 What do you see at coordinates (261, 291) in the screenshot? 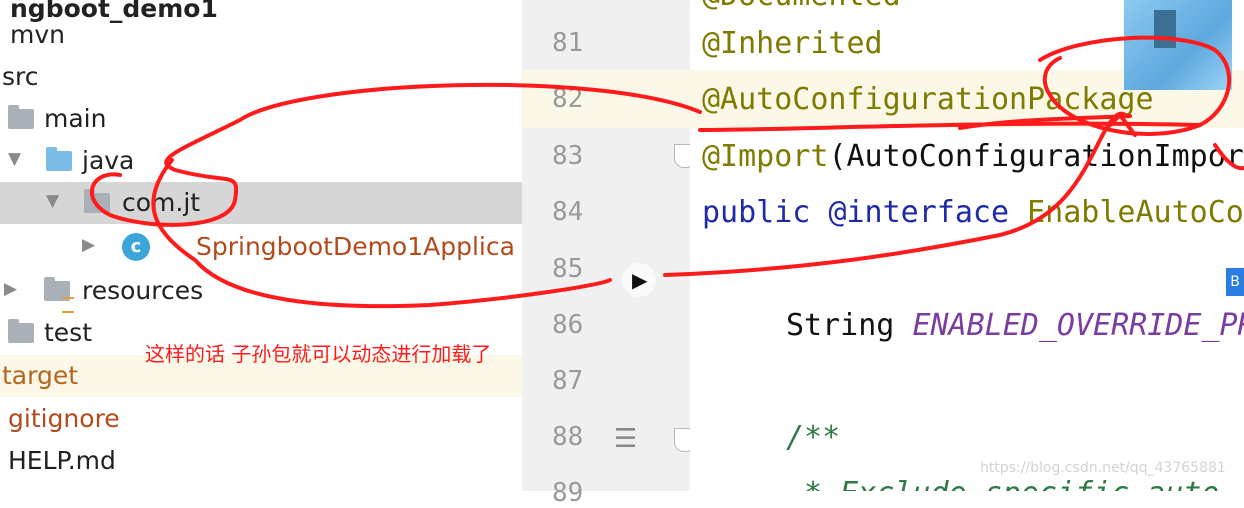
I see `tree-item-resources: ▶ resources` at bounding box center [261, 291].